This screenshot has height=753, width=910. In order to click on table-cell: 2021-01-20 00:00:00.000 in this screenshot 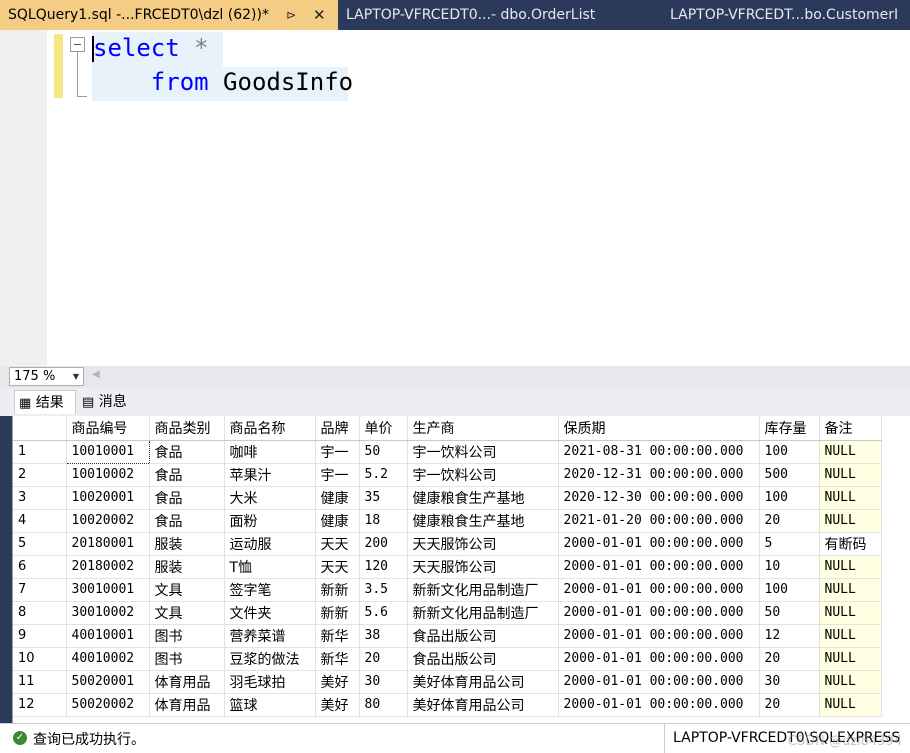, I will do `click(659, 521)`.